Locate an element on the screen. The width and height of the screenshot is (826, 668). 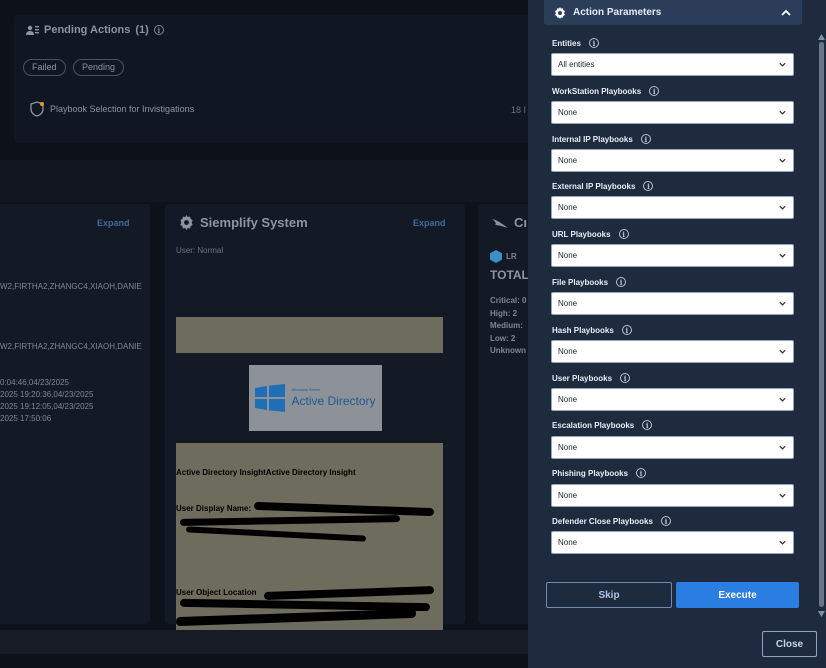
field-label-text: User Playbooks is located at coordinates (582, 378).